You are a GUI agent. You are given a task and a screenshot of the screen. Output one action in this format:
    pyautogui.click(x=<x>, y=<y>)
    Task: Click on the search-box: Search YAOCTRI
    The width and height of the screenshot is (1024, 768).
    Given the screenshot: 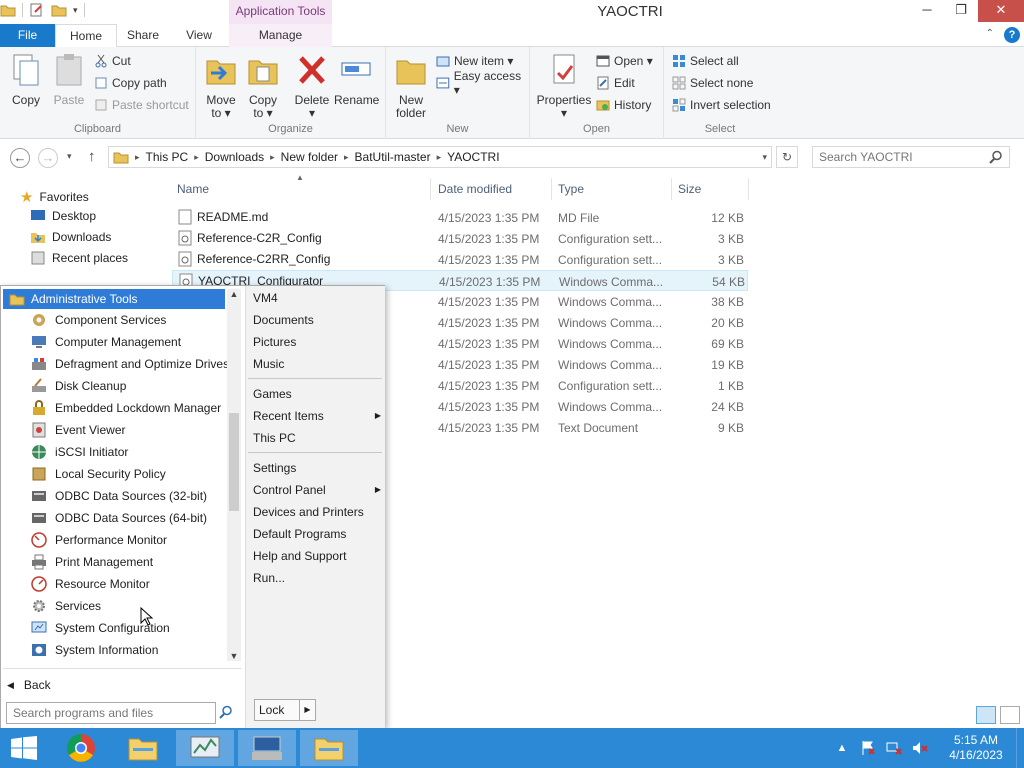 What is the action you would take?
    pyautogui.click(x=911, y=157)
    